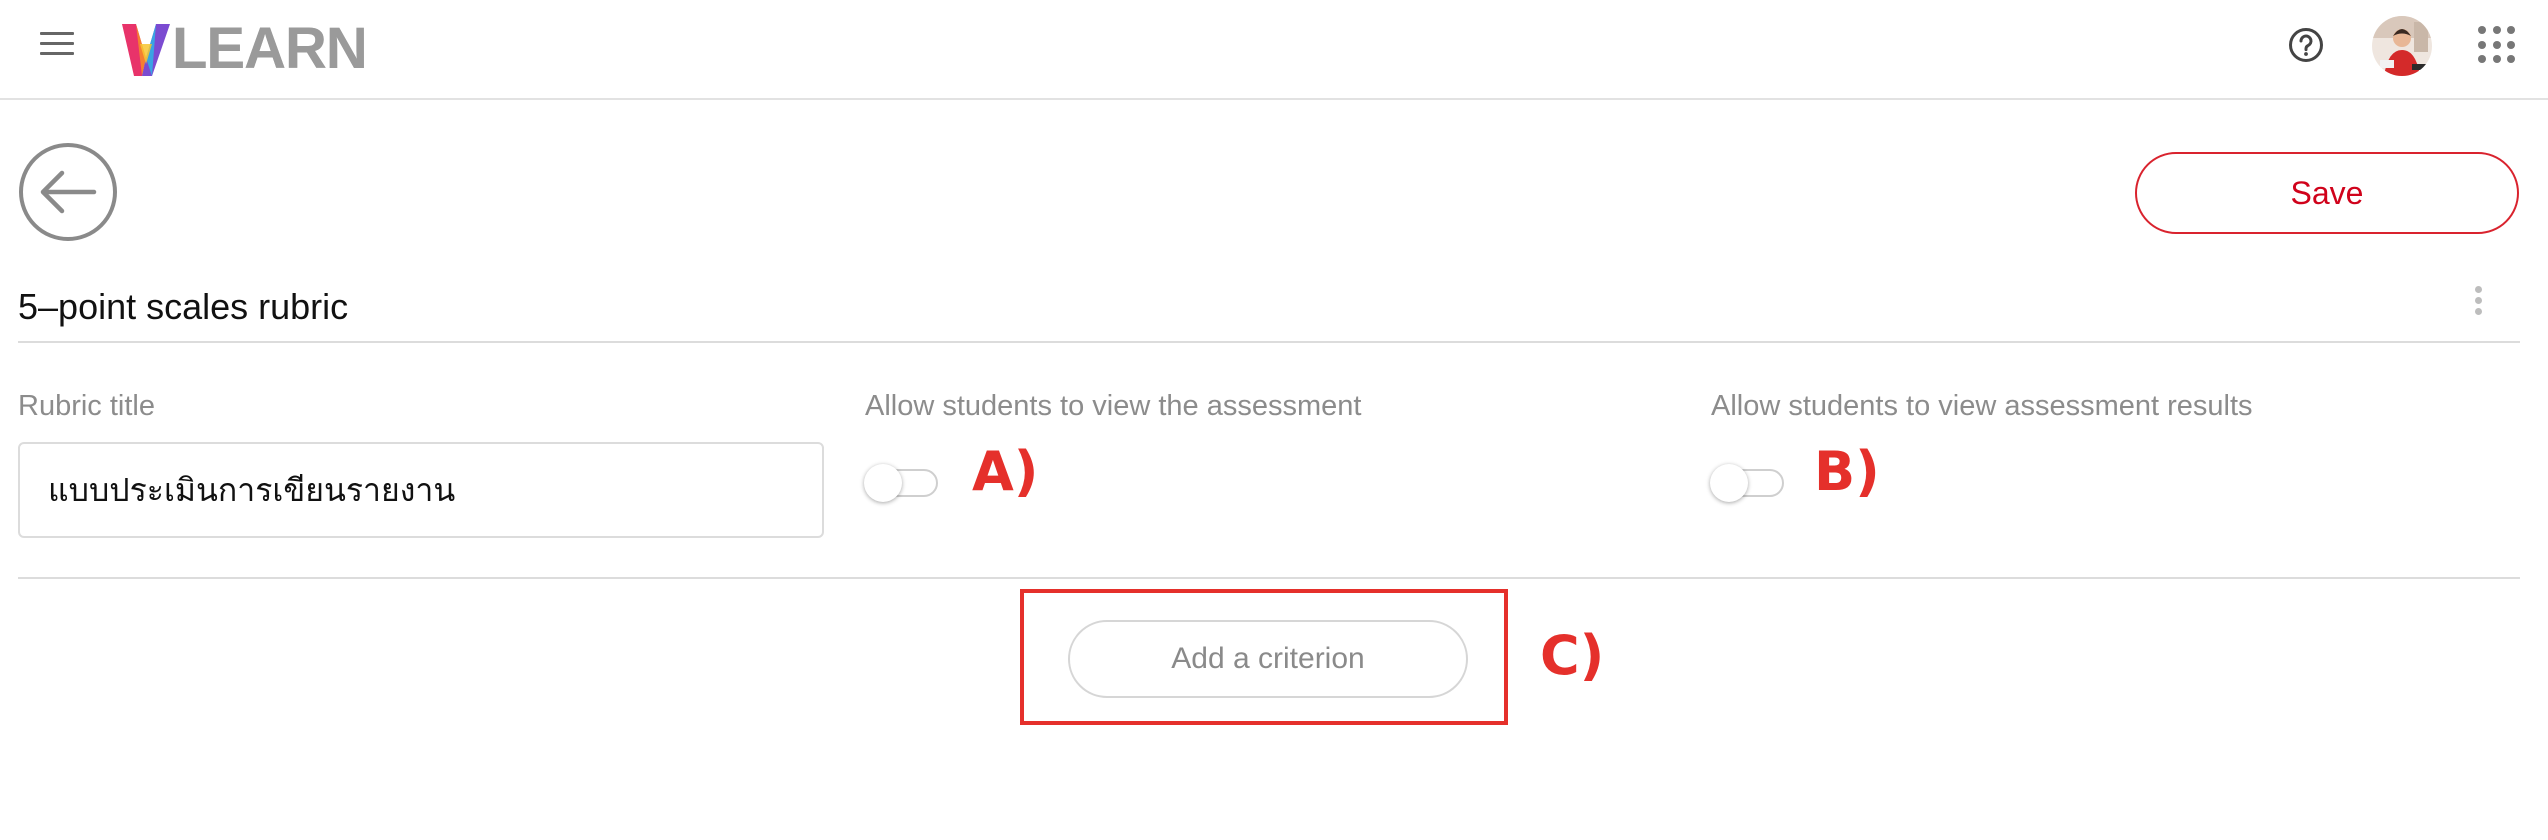 The height and width of the screenshot is (840, 2548). I want to click on apps-grid-icon, so click(2497, 45).